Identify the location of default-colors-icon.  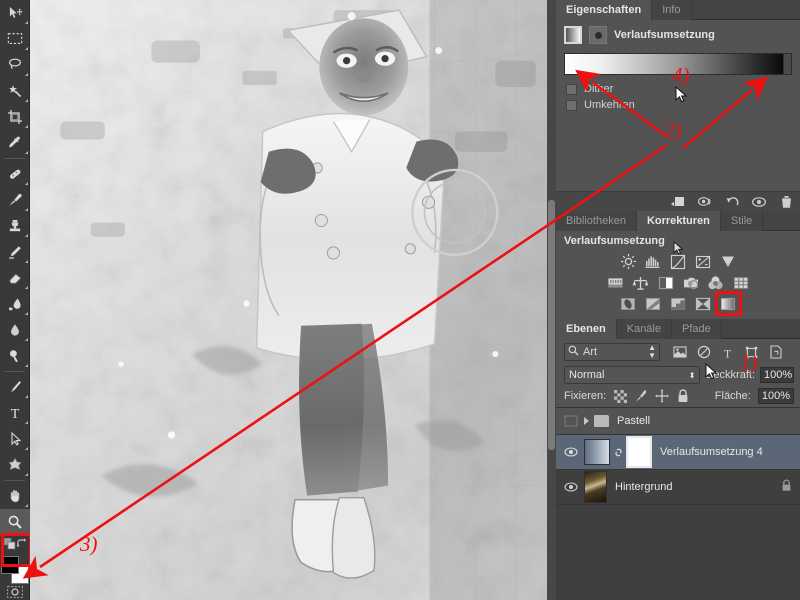
(9, 545).